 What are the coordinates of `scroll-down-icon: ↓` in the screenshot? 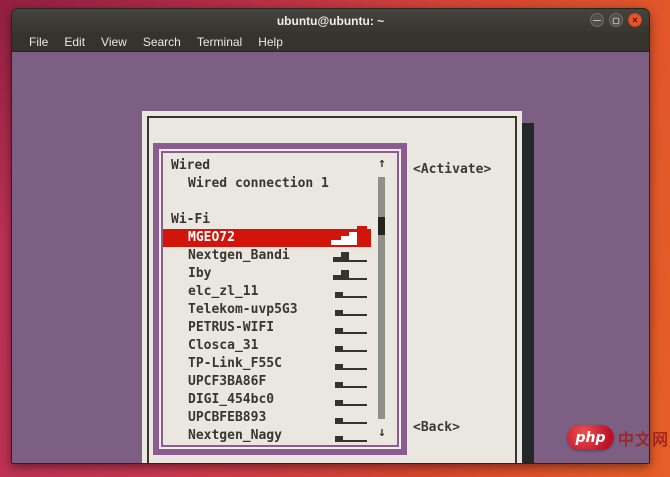 It's located at (382, 432).